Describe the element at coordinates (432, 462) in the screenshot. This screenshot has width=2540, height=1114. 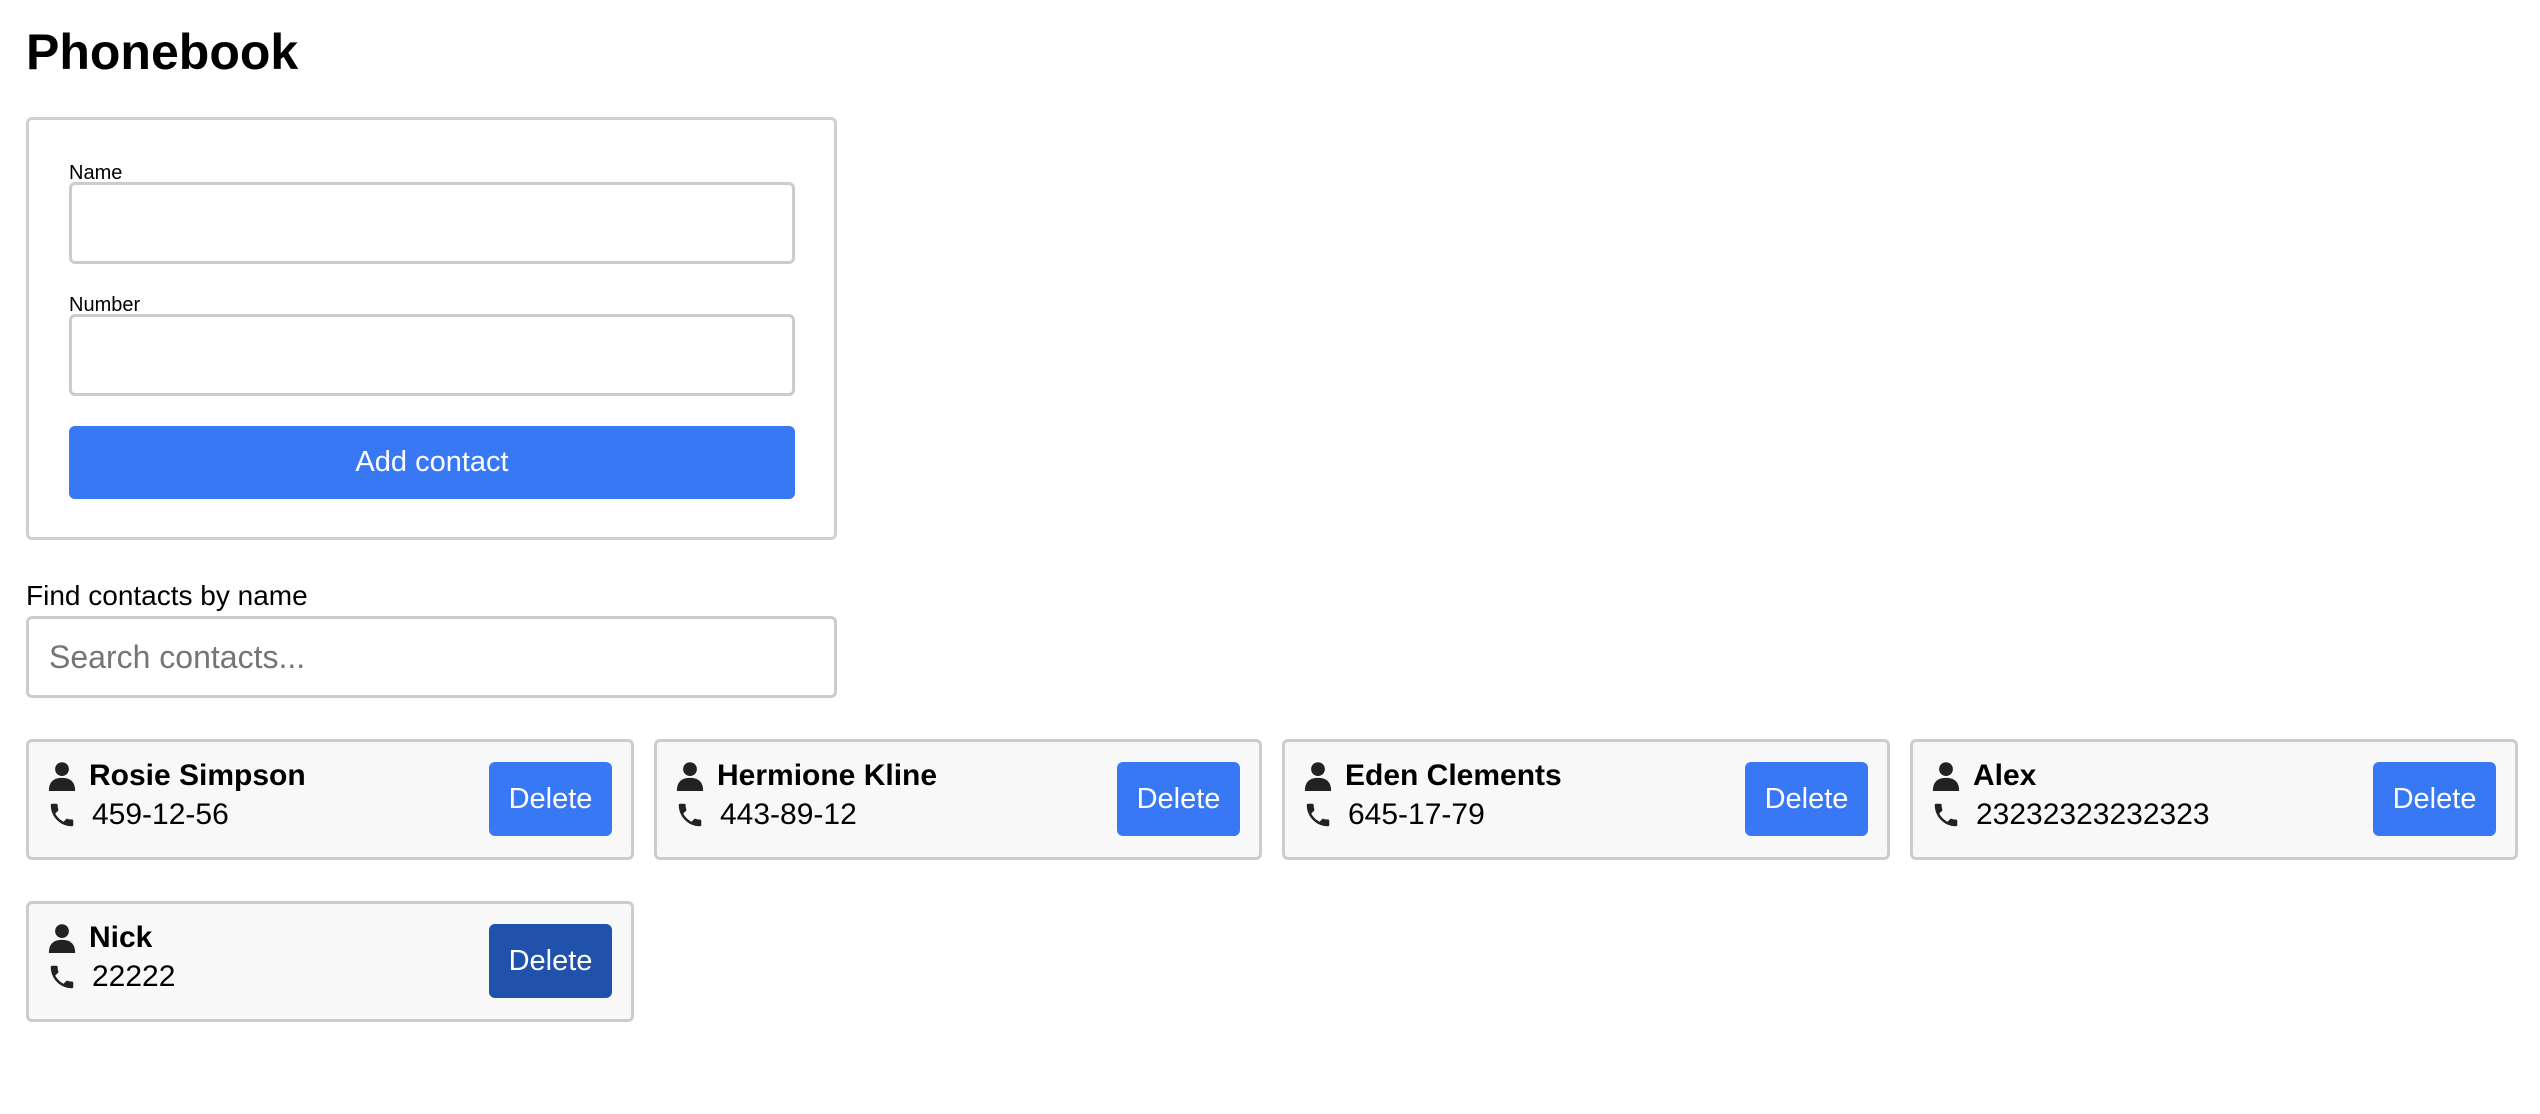
I see `add-contact-button: Add contact` at that location.